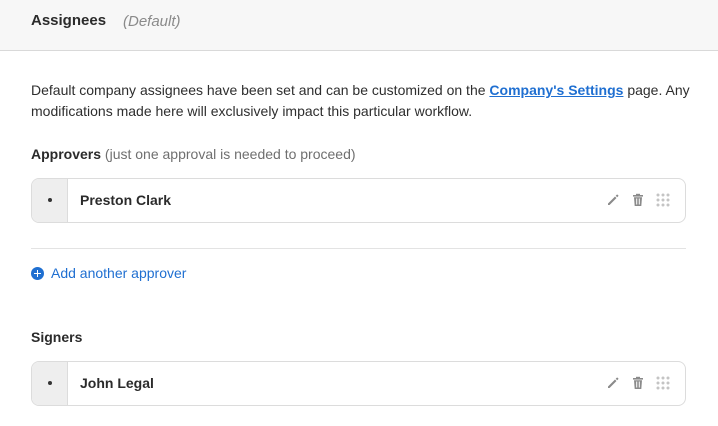 Image resolution: width=718 pixels, height=426 pixels. I want to click on add-approver-button: Add another approver, so click(108, 273).